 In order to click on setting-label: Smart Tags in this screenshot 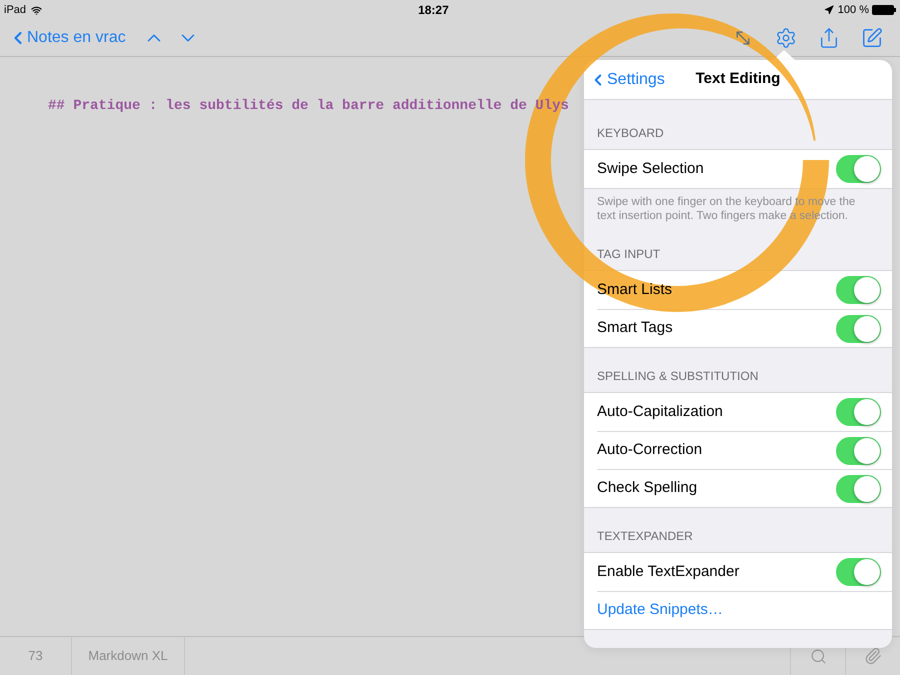, I will do `click(635, 328)`.